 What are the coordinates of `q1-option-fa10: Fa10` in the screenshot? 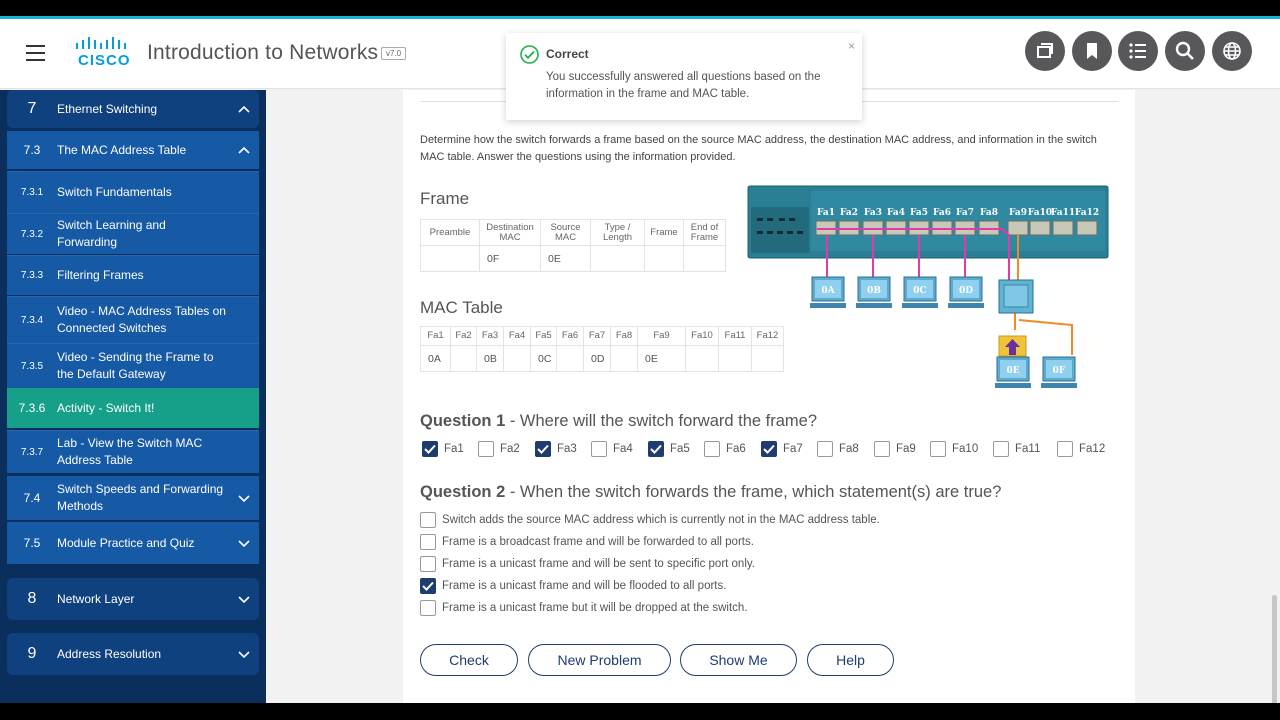 It's located at (954, 449).